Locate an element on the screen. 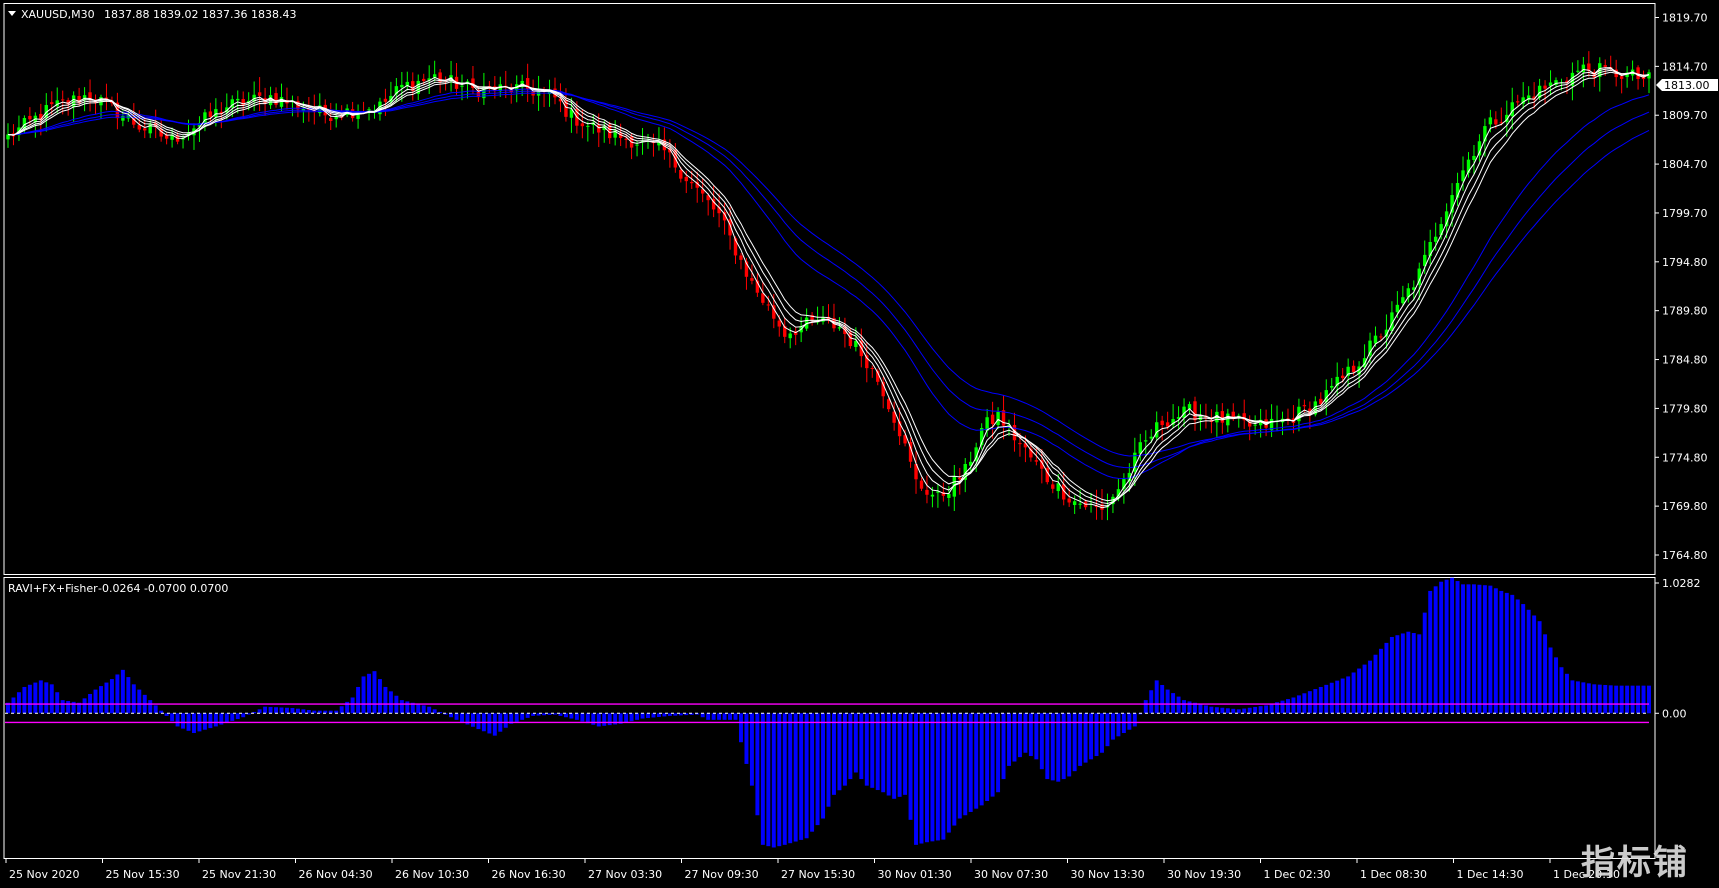 The image size is (1719, 888). price-tick-label: 1789.80 is located at coordinates (1685, 311).